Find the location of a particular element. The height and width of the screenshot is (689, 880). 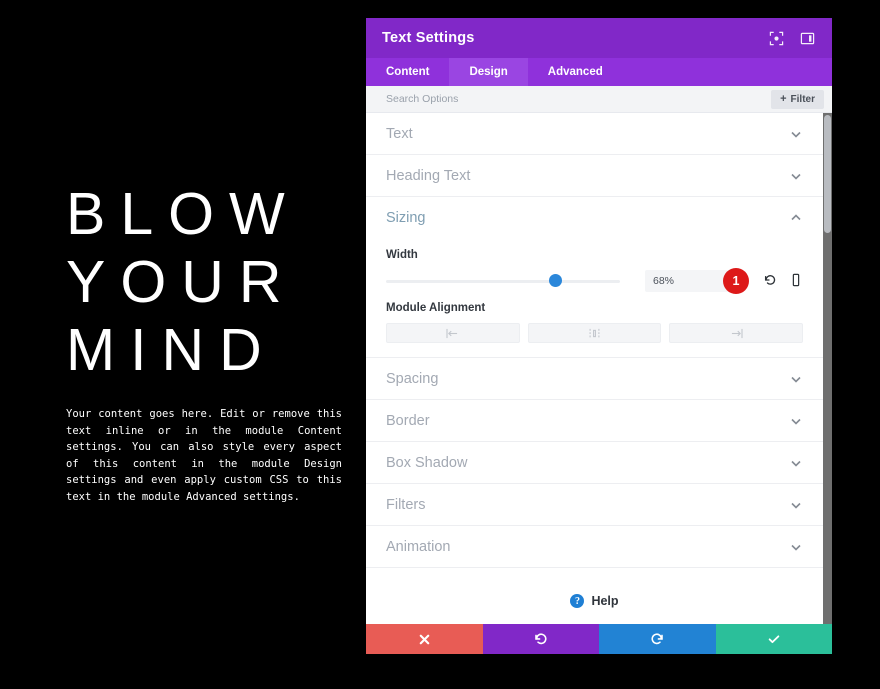

width-field: Width 1 is located at coordinates (594, 271).